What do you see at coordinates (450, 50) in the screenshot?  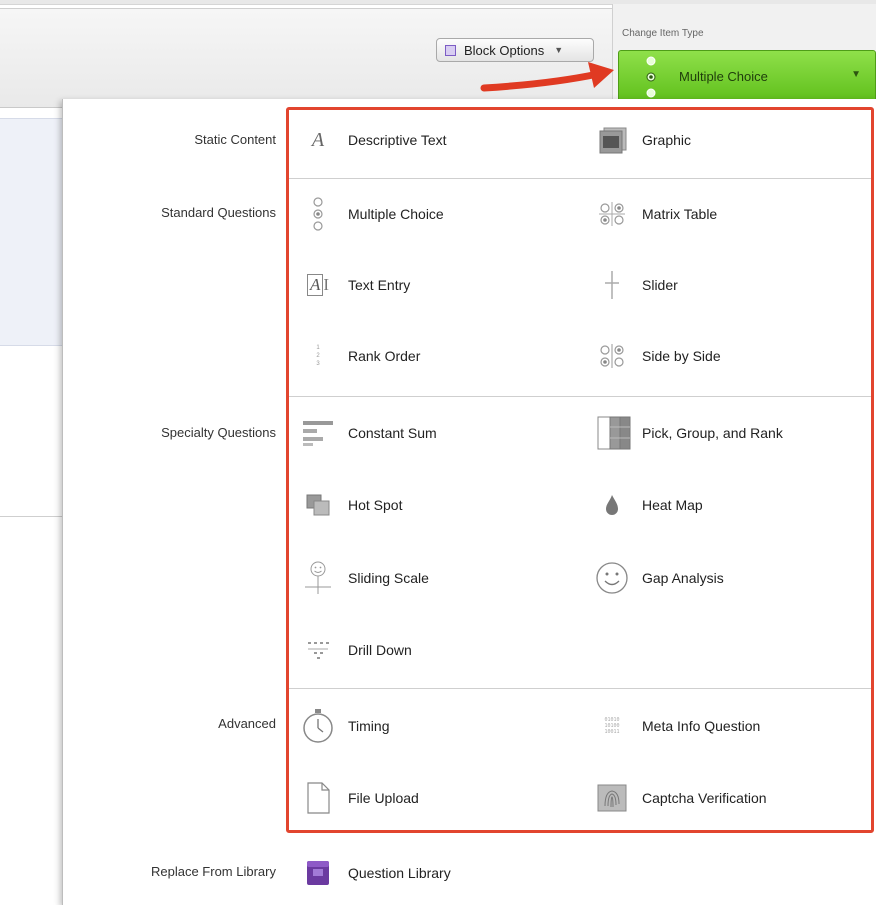 I see `block-options-icon` at bounding box center [450, 50].